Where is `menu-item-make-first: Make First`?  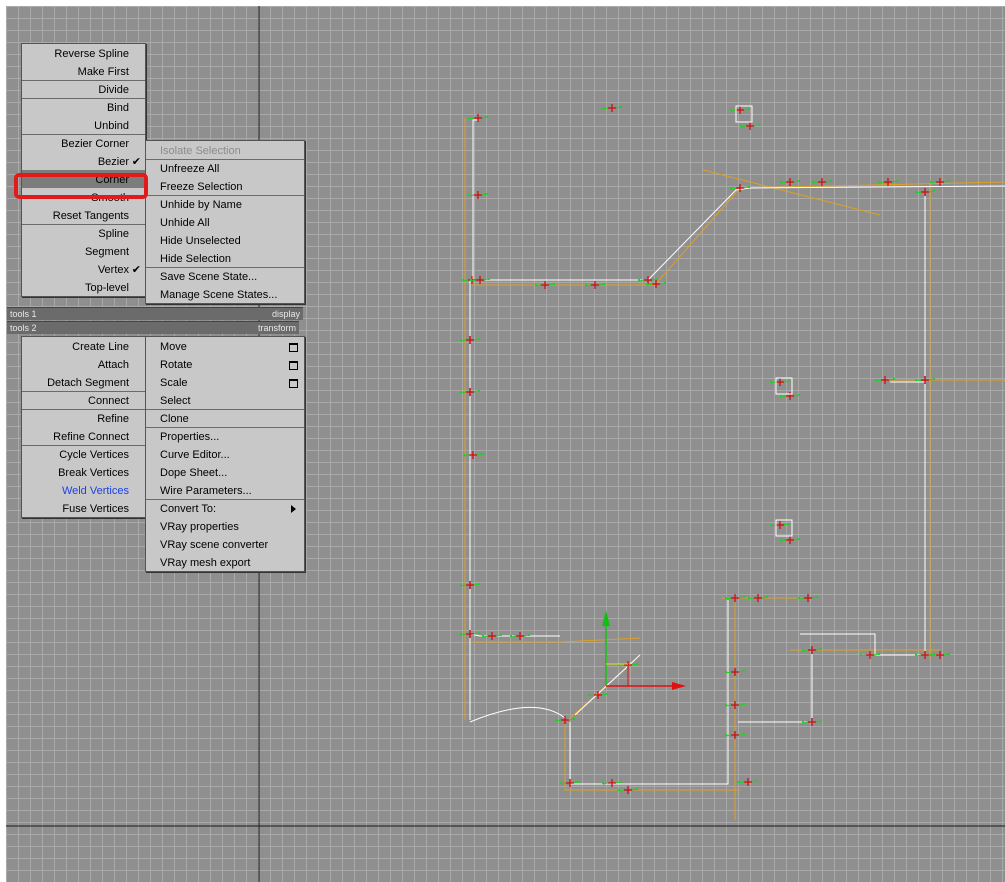 menu-item-make-first: Make First is located at coordinates (83, 71).